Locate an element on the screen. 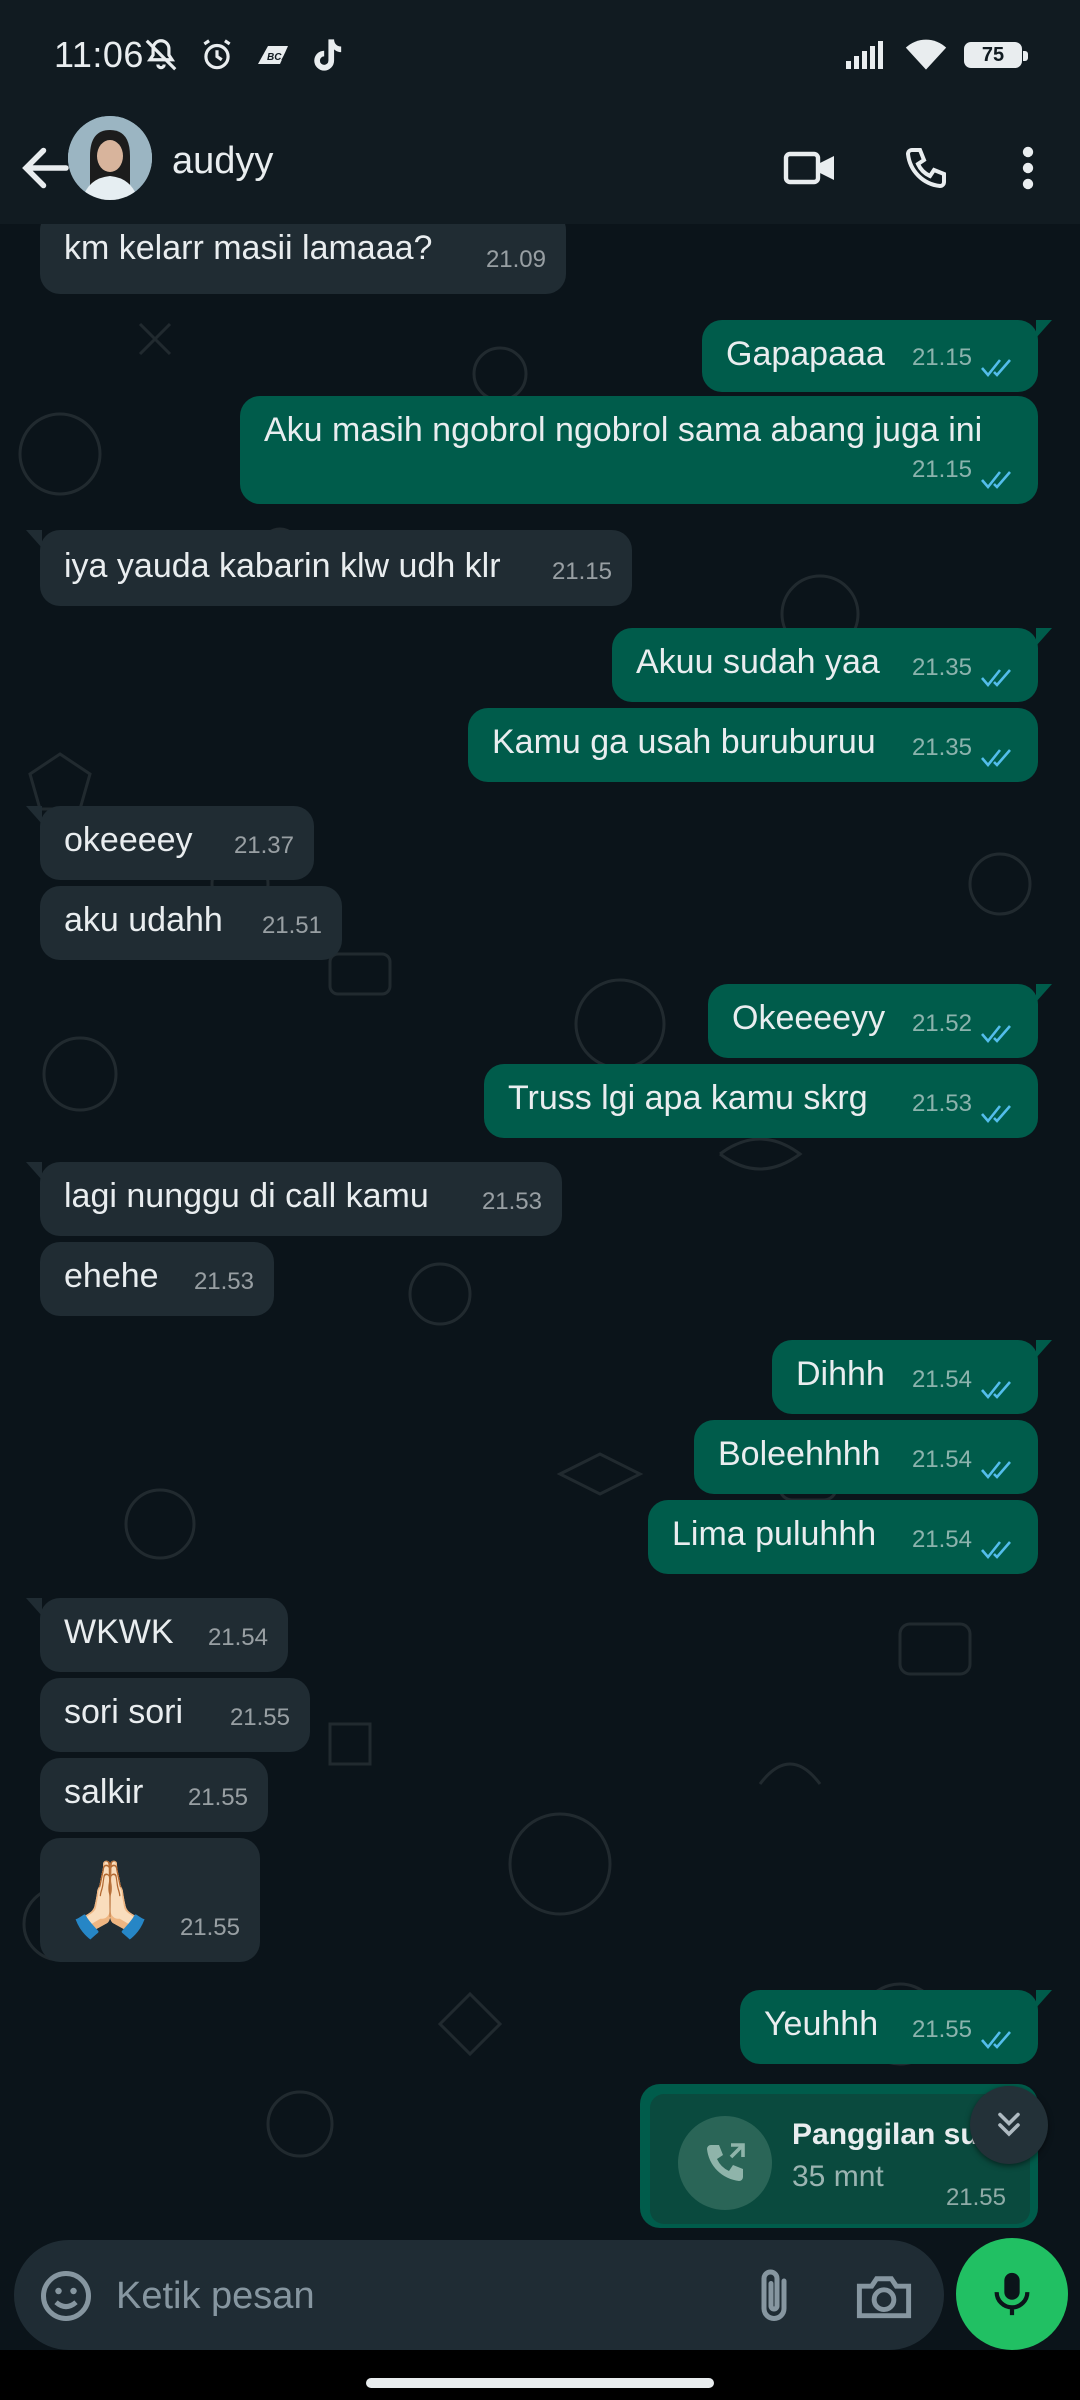  message-outgoing: Kamu ga usah buruburuu 21.35 is located at coordinates (753, 745).